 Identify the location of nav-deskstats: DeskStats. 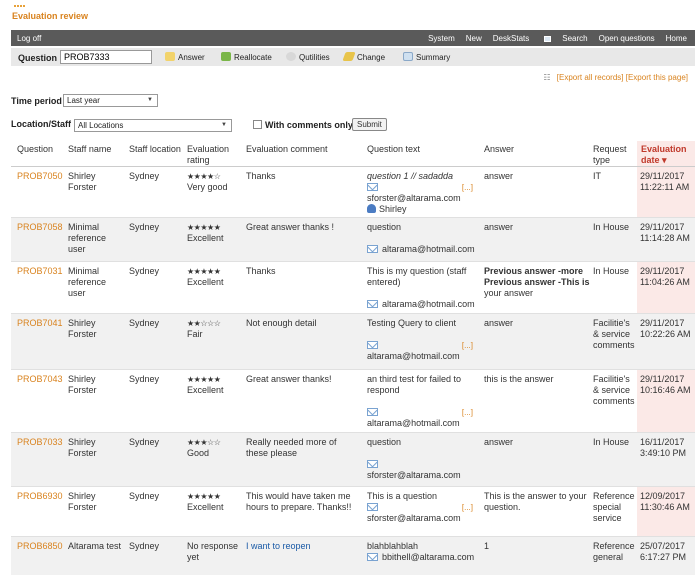
(522, 38).